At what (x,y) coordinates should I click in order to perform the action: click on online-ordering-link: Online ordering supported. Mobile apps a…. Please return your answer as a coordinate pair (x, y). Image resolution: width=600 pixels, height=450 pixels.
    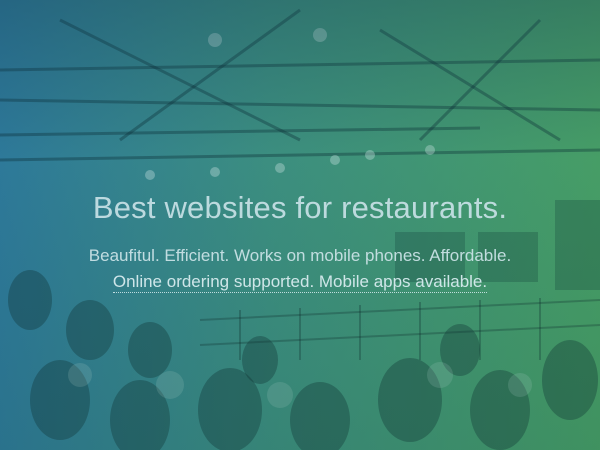
    Looking at the image, I should click on (300, 282).